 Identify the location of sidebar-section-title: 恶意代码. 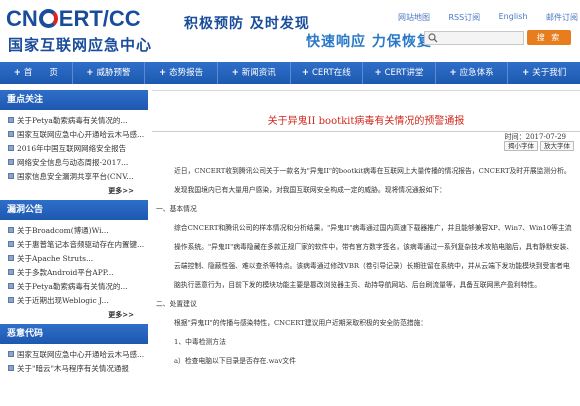
(74, 334).